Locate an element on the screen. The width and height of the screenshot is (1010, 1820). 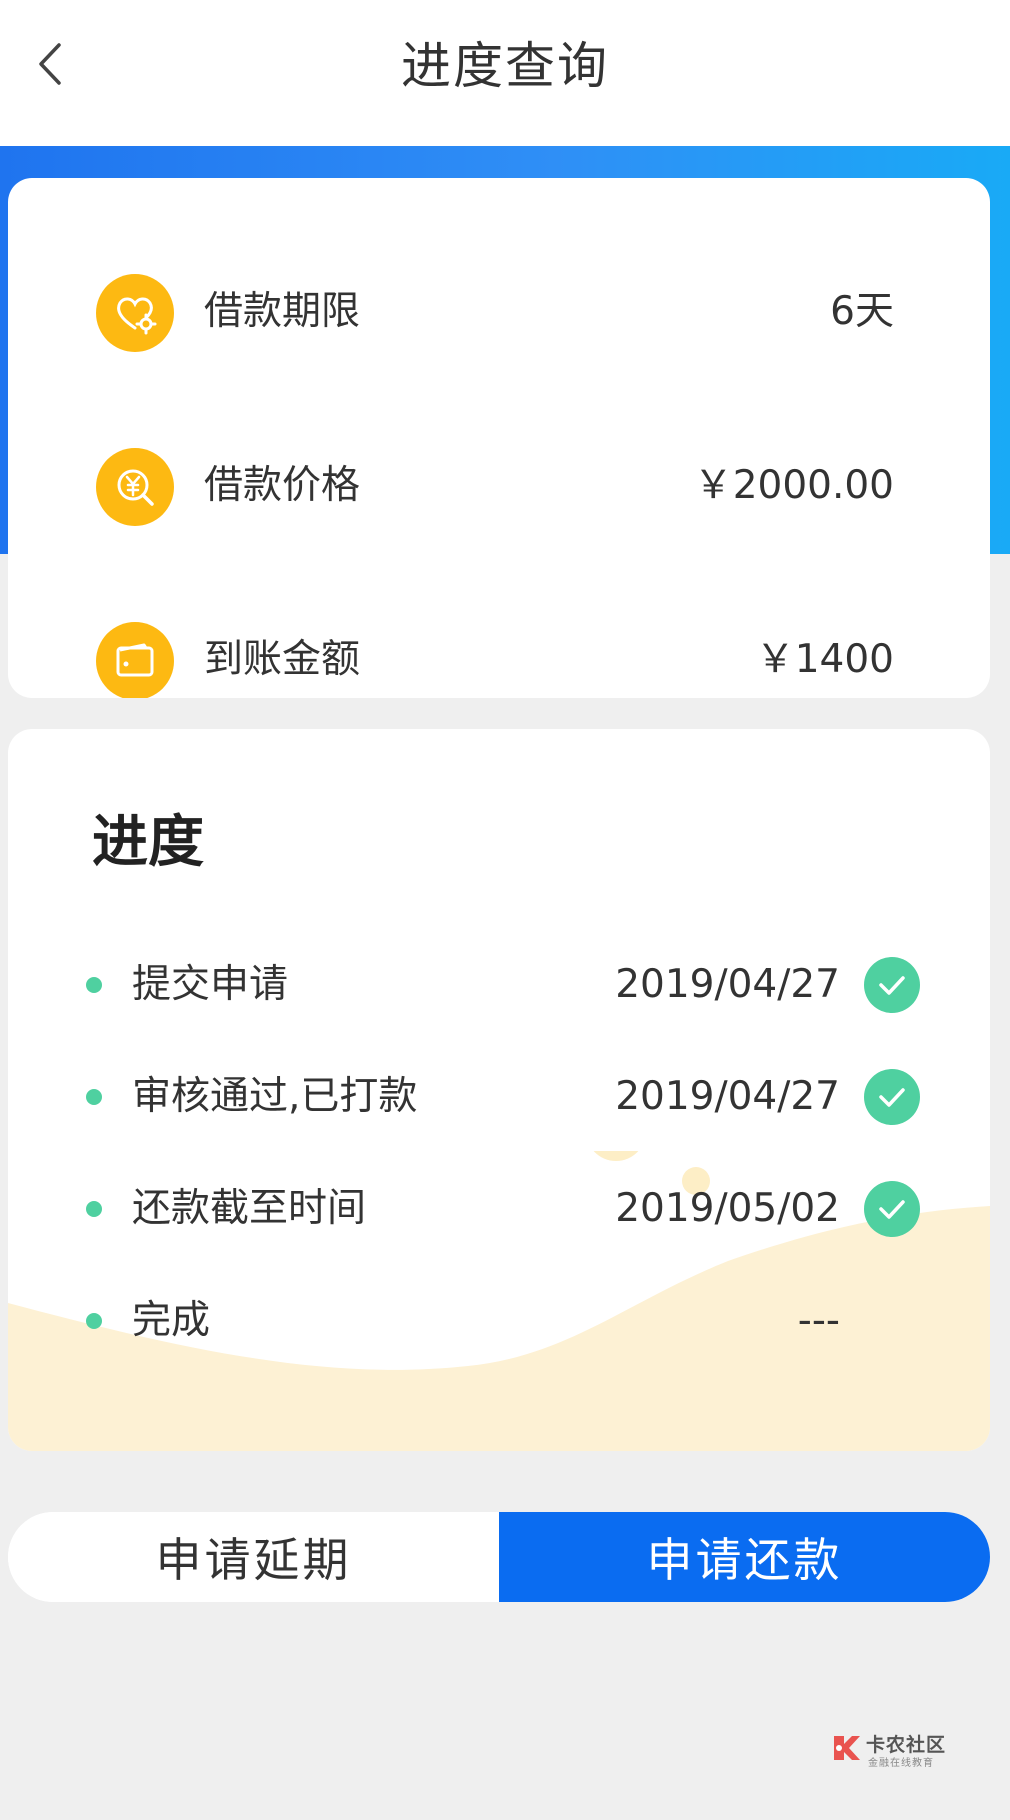
info-row-received: 到账金额 ￥1400 is located at coordinates (499, 654).